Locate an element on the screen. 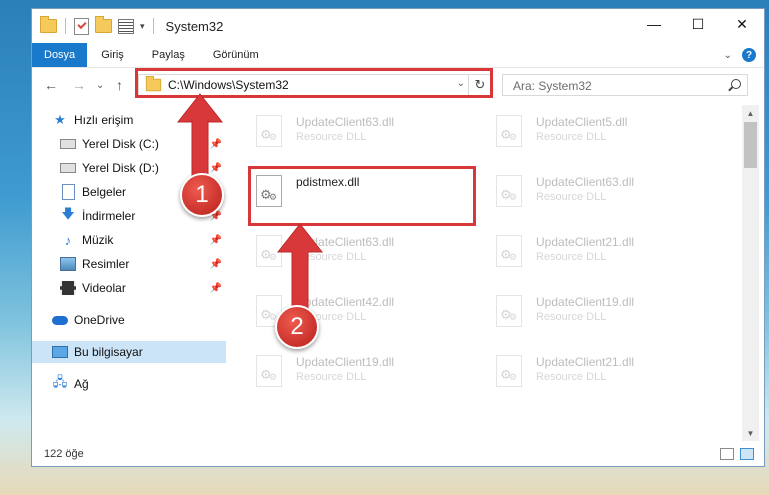 The width and height of the screenshot is (769, 495). ribbon-tabs: Dosya Giriş Paylaş Görünüm ⌄ ? is located at coordinates (398, 55).